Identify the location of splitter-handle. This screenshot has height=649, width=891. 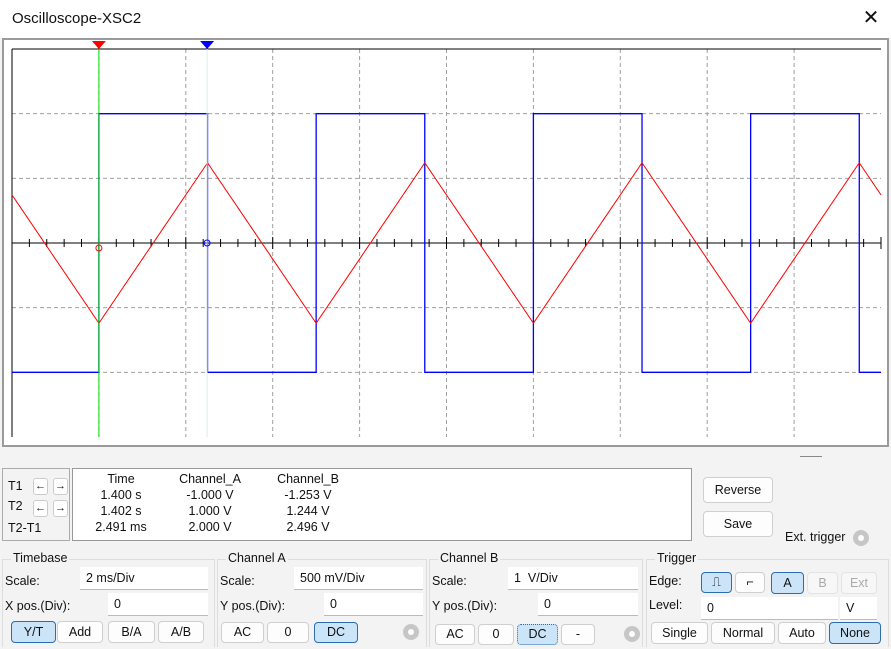
(811, 456).